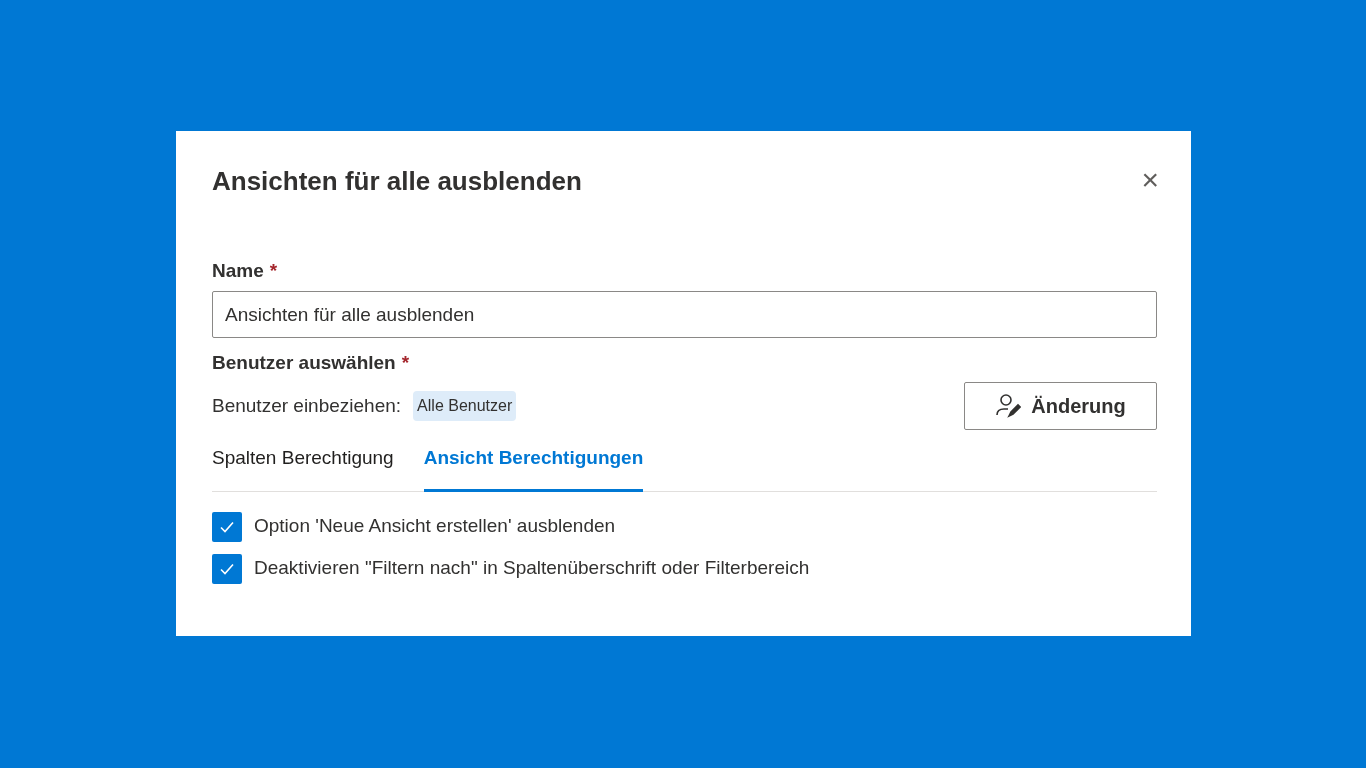 This screenshot has width=1366, height=768. Describe the element at coordinates (304, 363) in the screenshot. I see `field-label: Benutzer auswählen` at that location.